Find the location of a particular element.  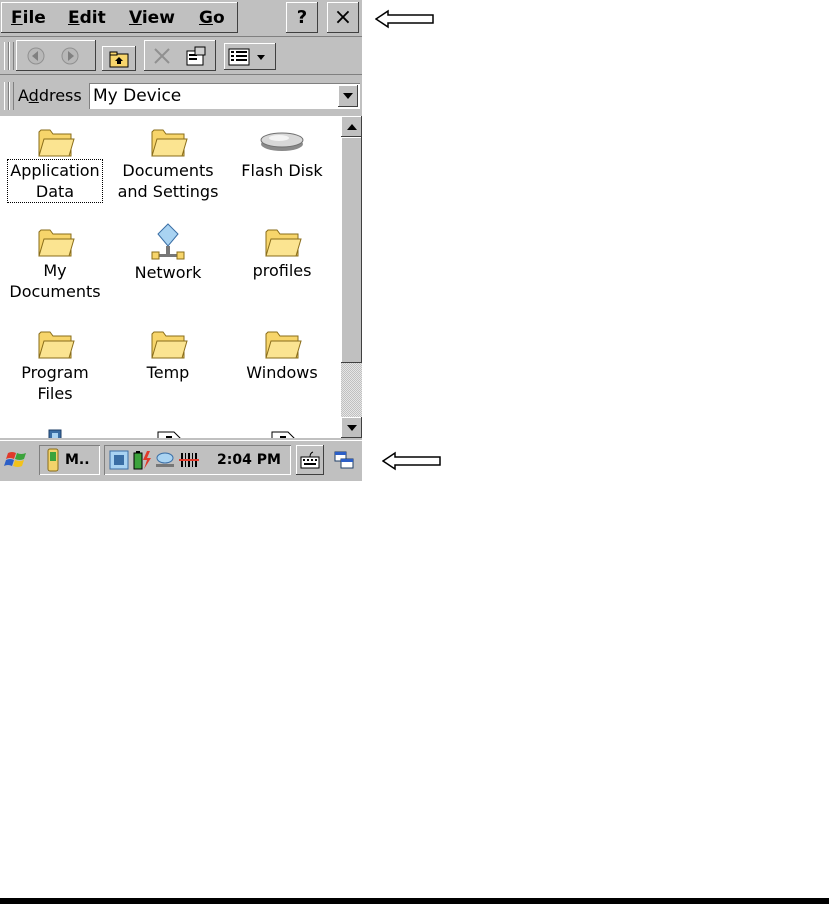

close-button: × is located at coordinates (343, 17).